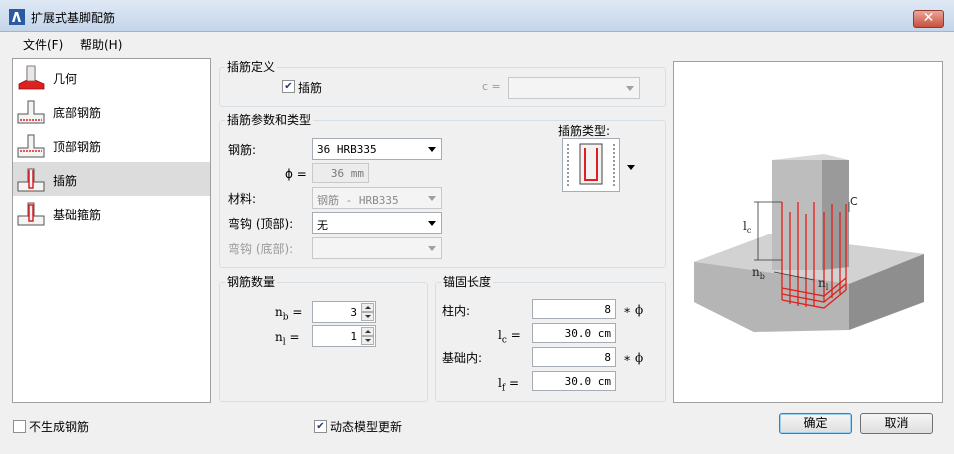 The height and width of the screenshot is (454, 954). I want to click on rebar-label: 钢筋:, so click(242, 150).